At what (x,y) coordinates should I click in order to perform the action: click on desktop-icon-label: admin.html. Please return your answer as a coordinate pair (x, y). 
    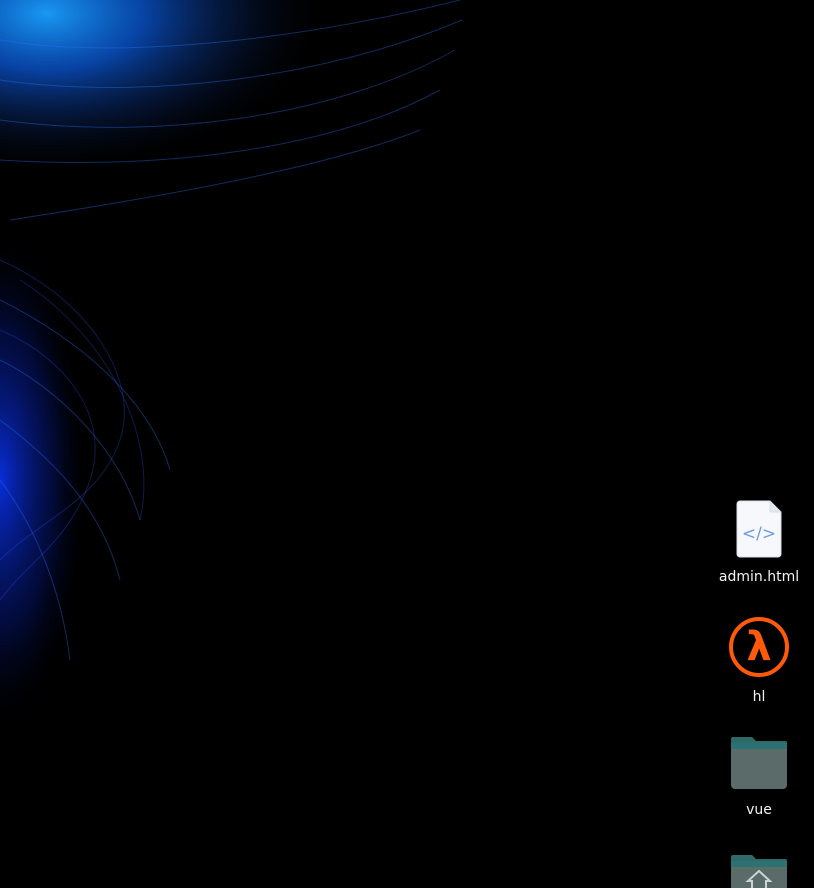
    Looking at the image, I should click on (759, 577).